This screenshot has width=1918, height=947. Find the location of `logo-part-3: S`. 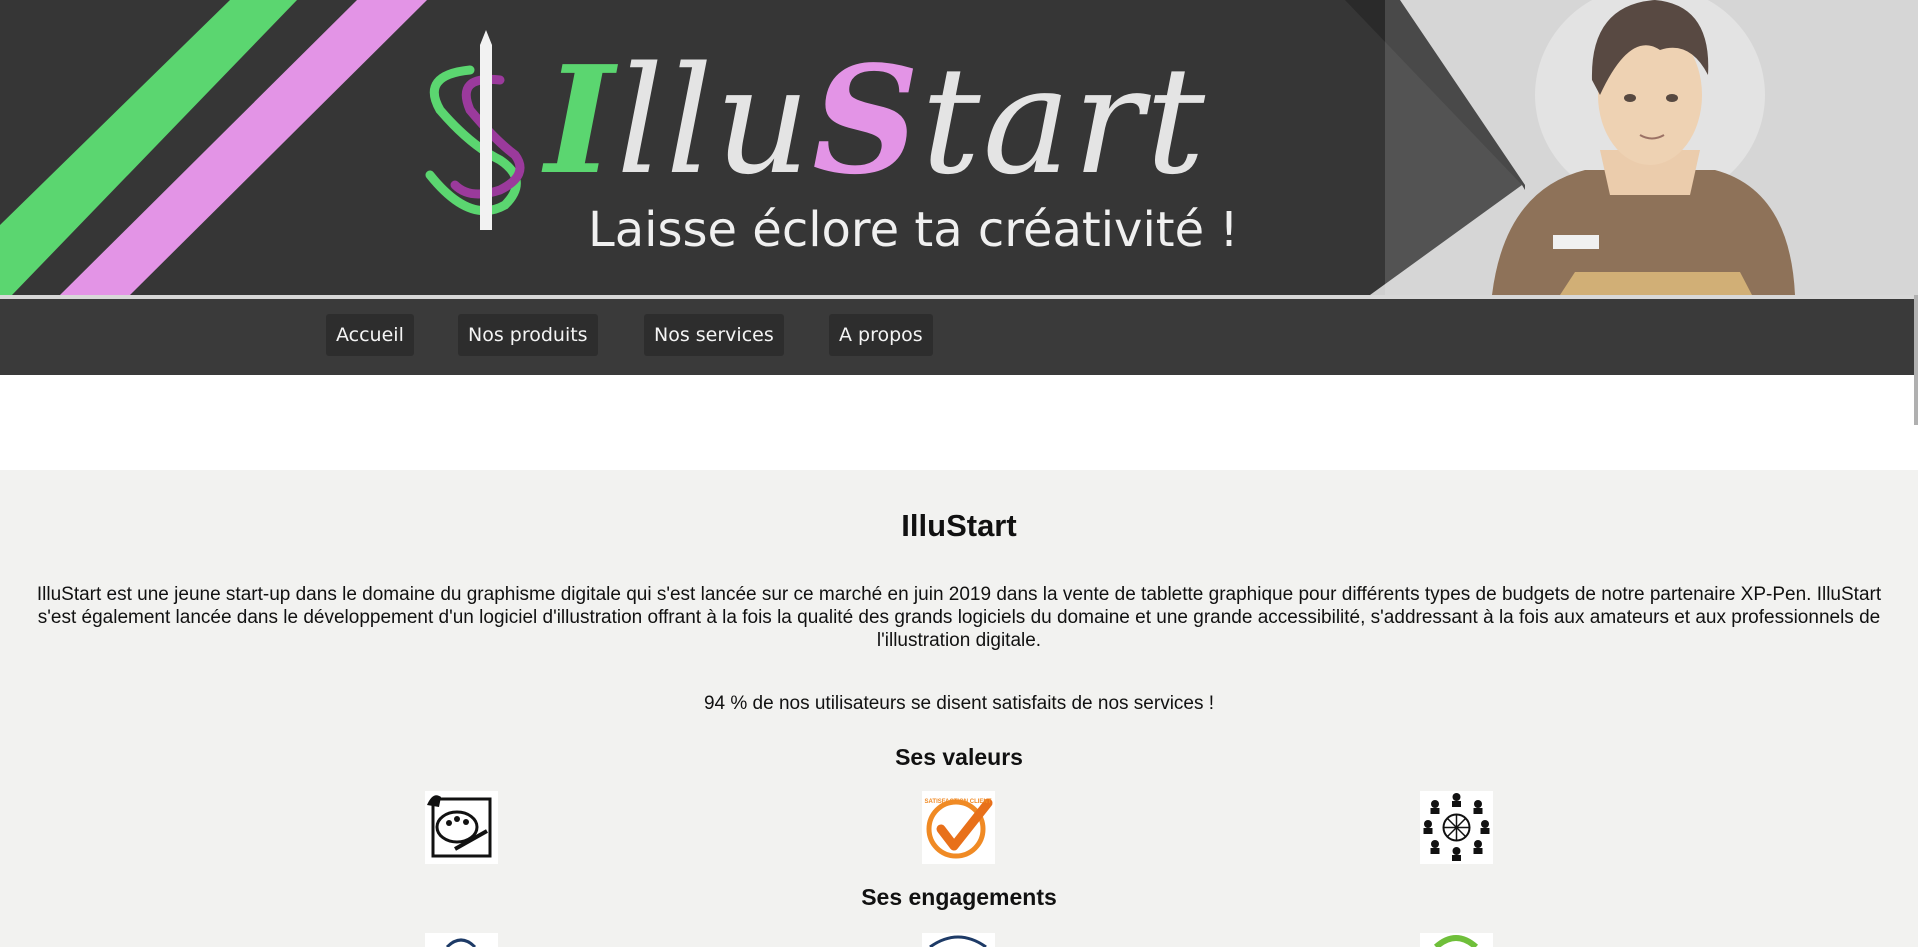

logo-part-3: S is located at coordinates (867, 120).